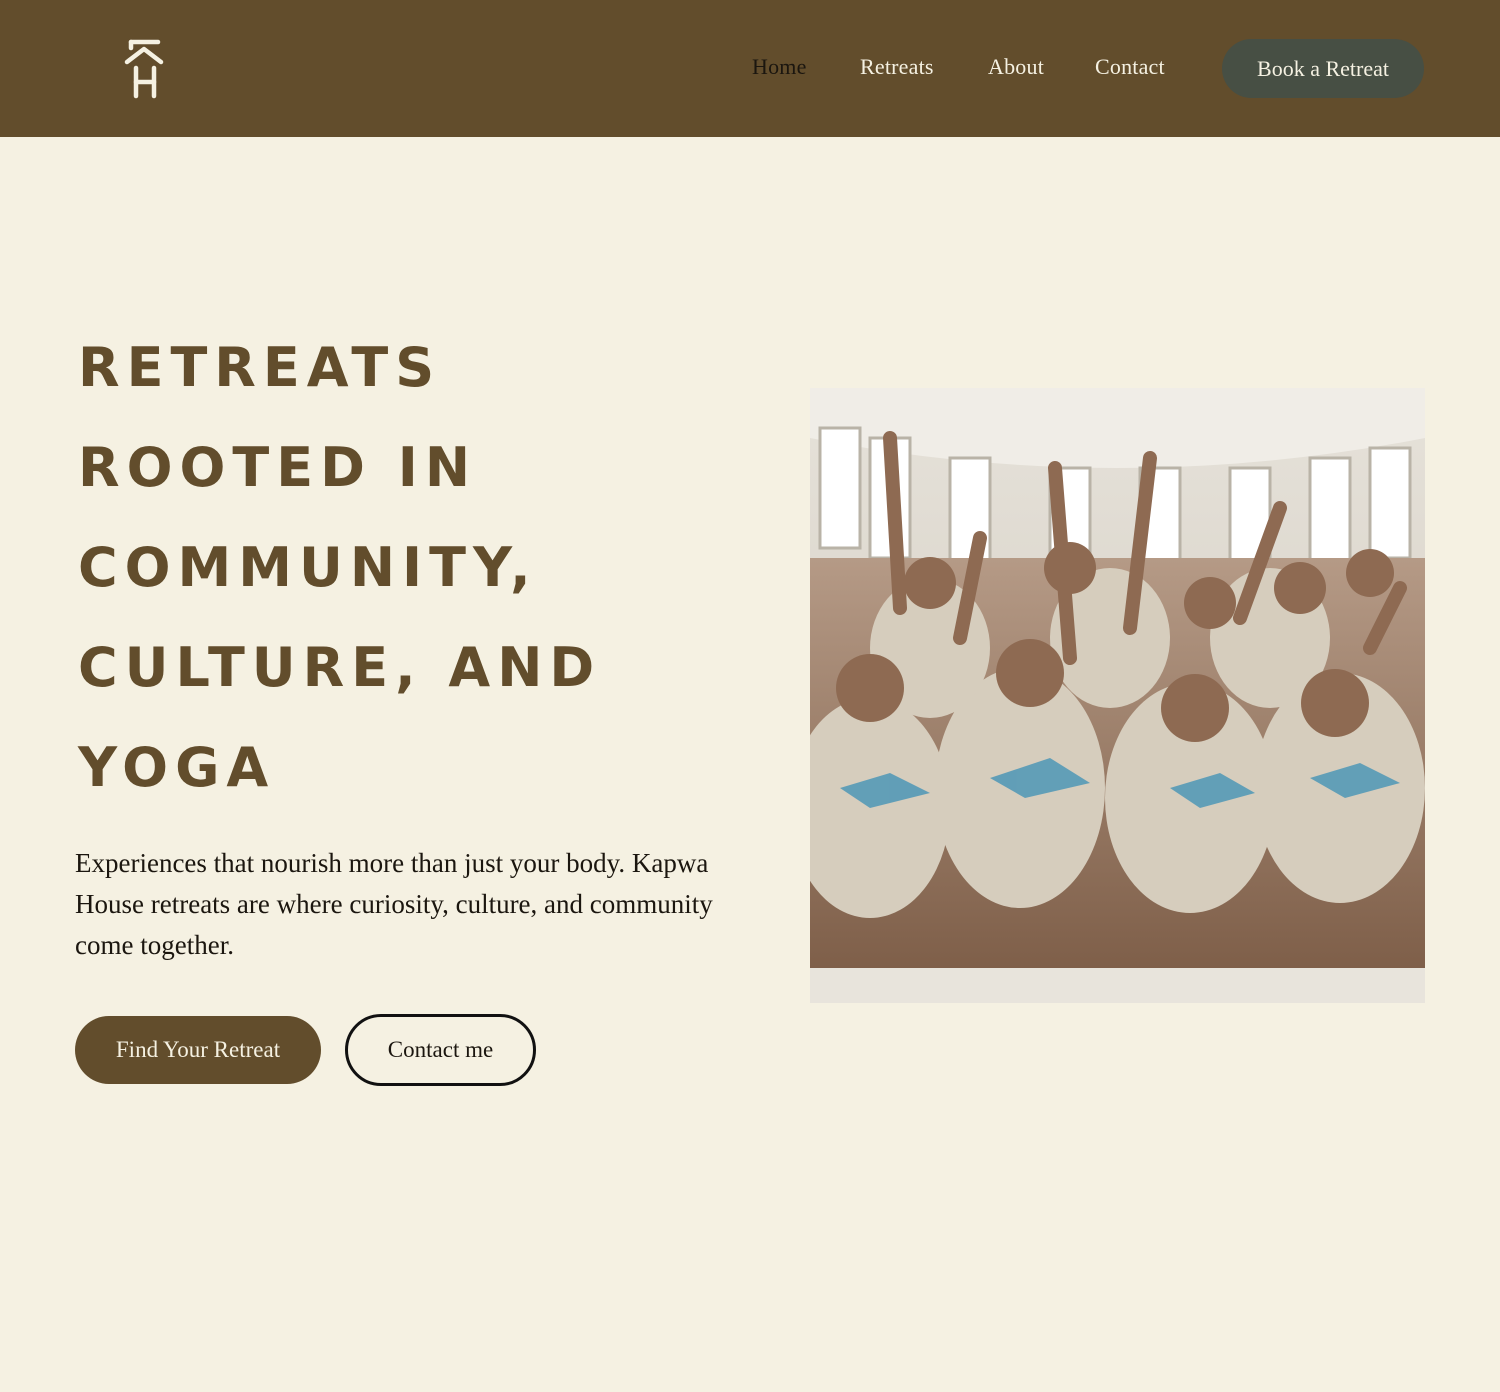  Describe the element at coordinates (340, 667) in the screenshot. I see `headline-line: culture, and` at that location.